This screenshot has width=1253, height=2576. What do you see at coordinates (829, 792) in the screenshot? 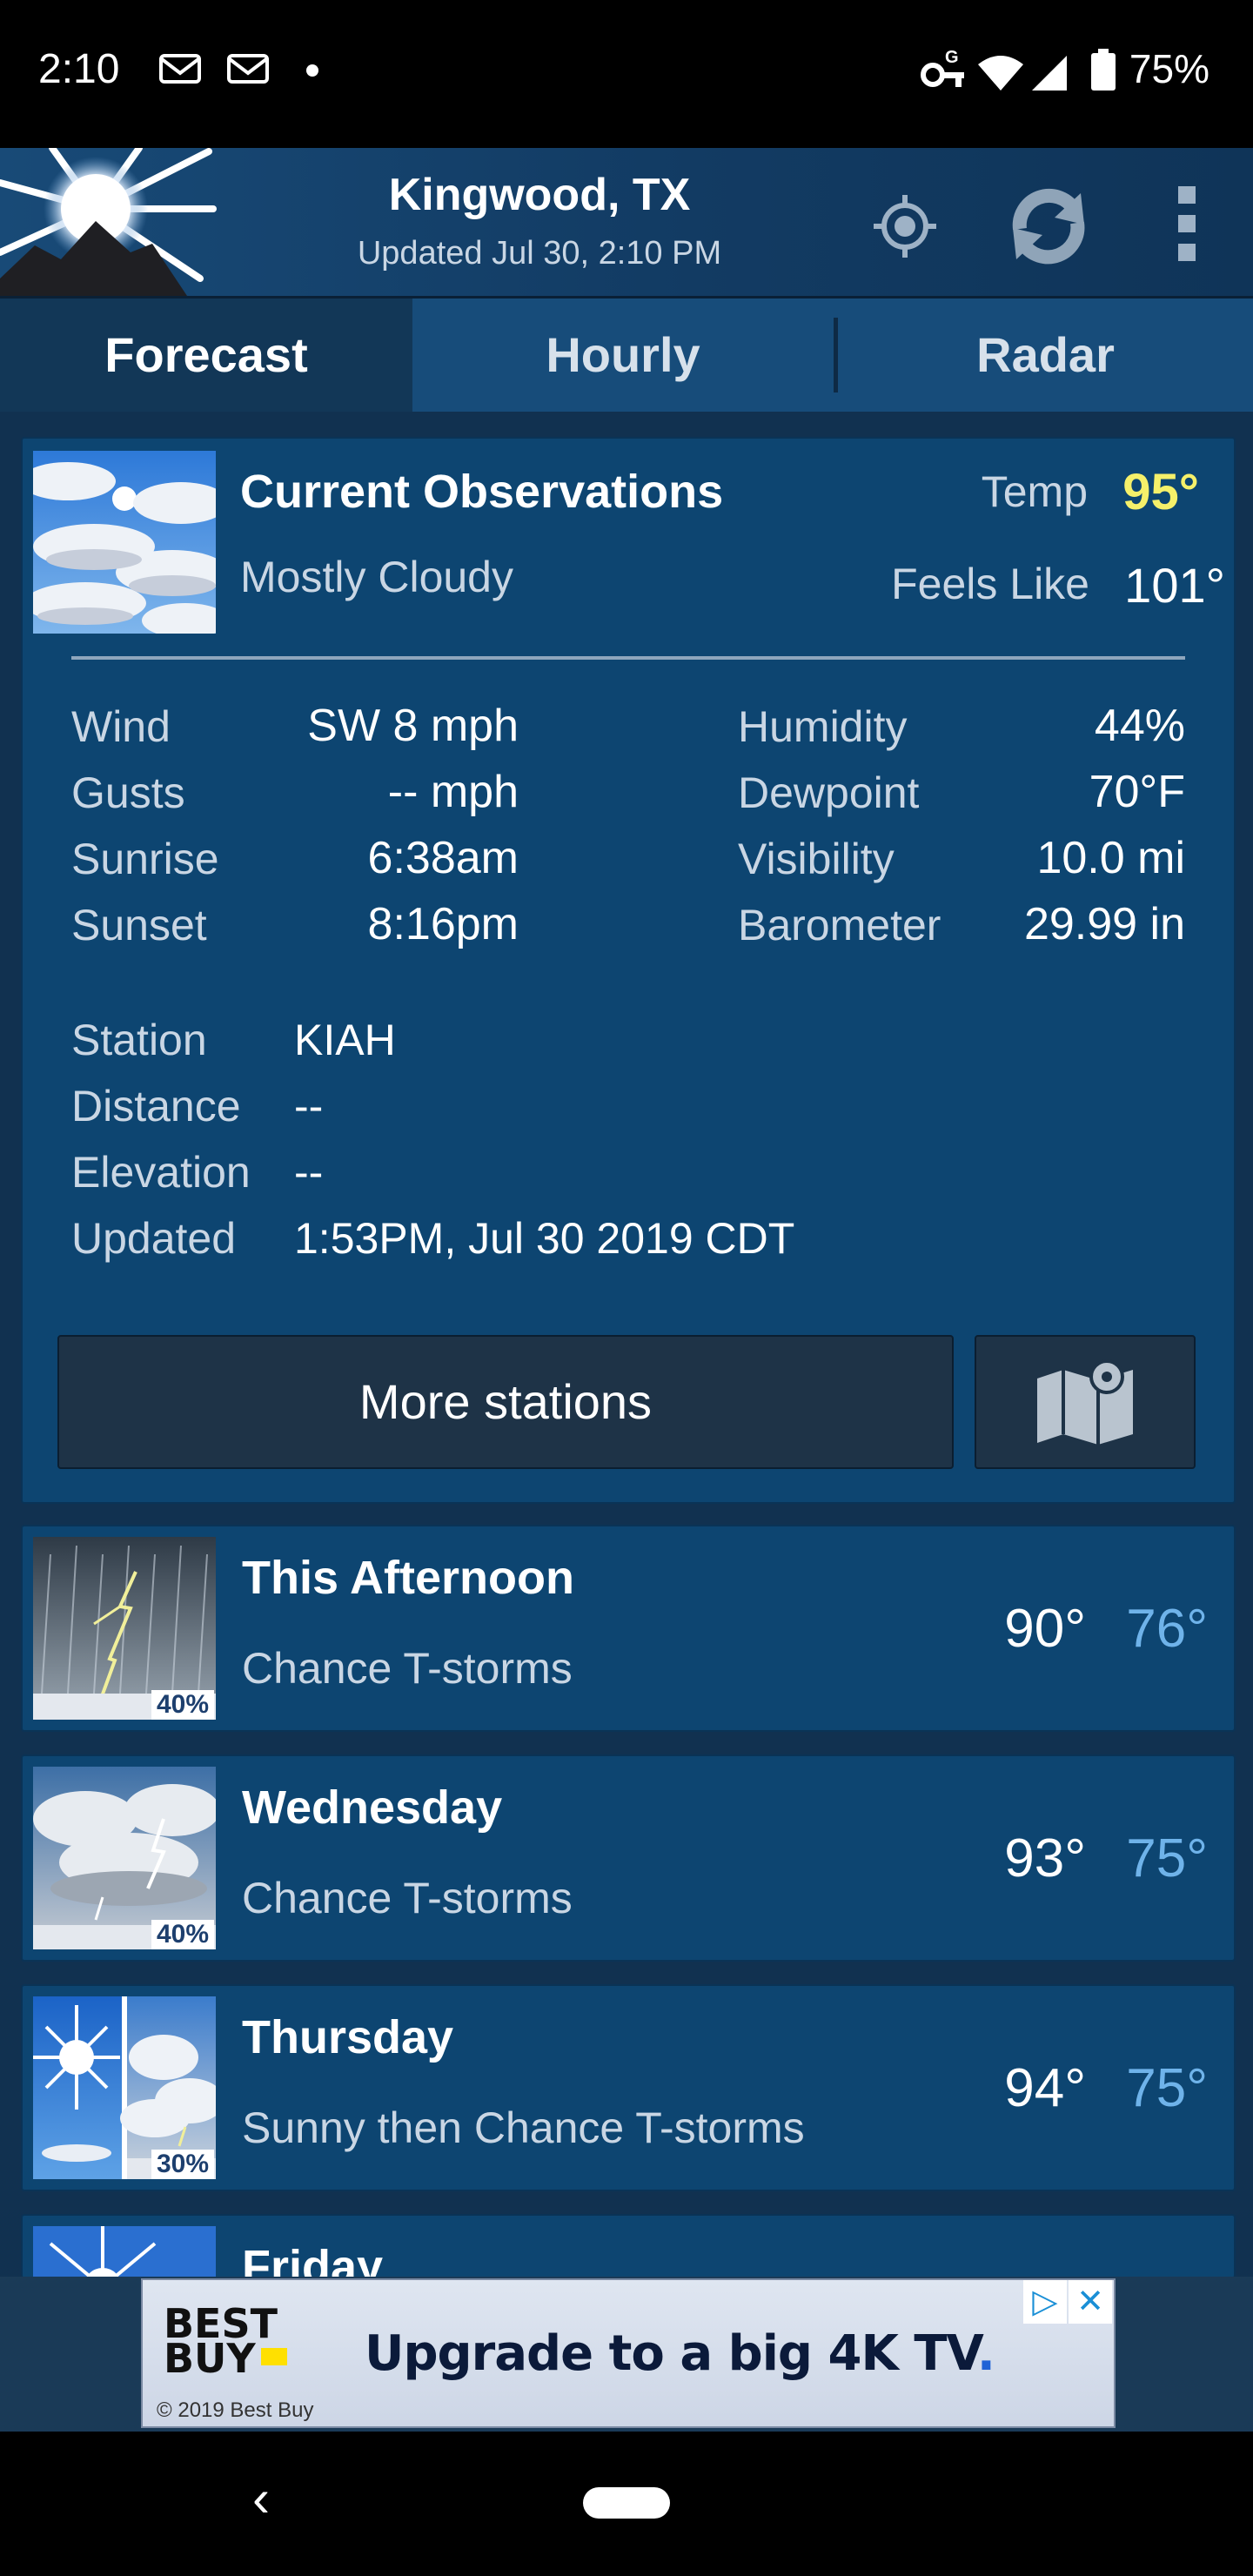
I see `dewpoint-label: Dewpoint` at bounding box center [829, 792].